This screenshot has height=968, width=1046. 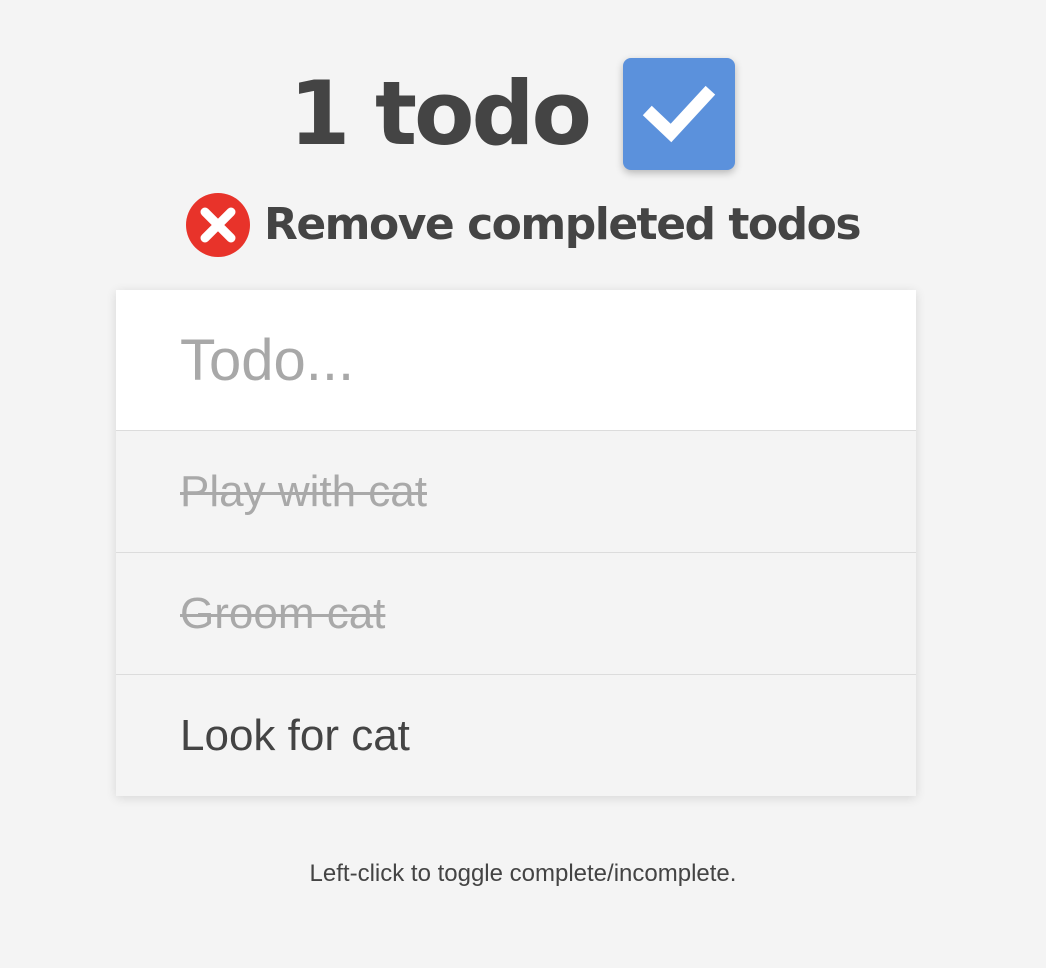 I want to click on new-todo-row, so click(x=516, y=360).